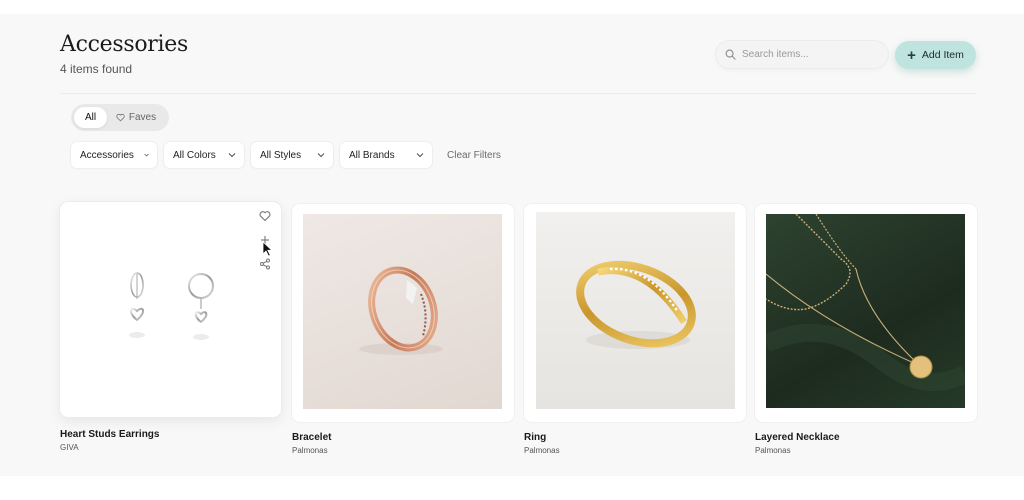 Image resolution: width=1024 pixels, height=500 pixels. I want to click on category-dropdown-value: Accessories, so click(107, 155).